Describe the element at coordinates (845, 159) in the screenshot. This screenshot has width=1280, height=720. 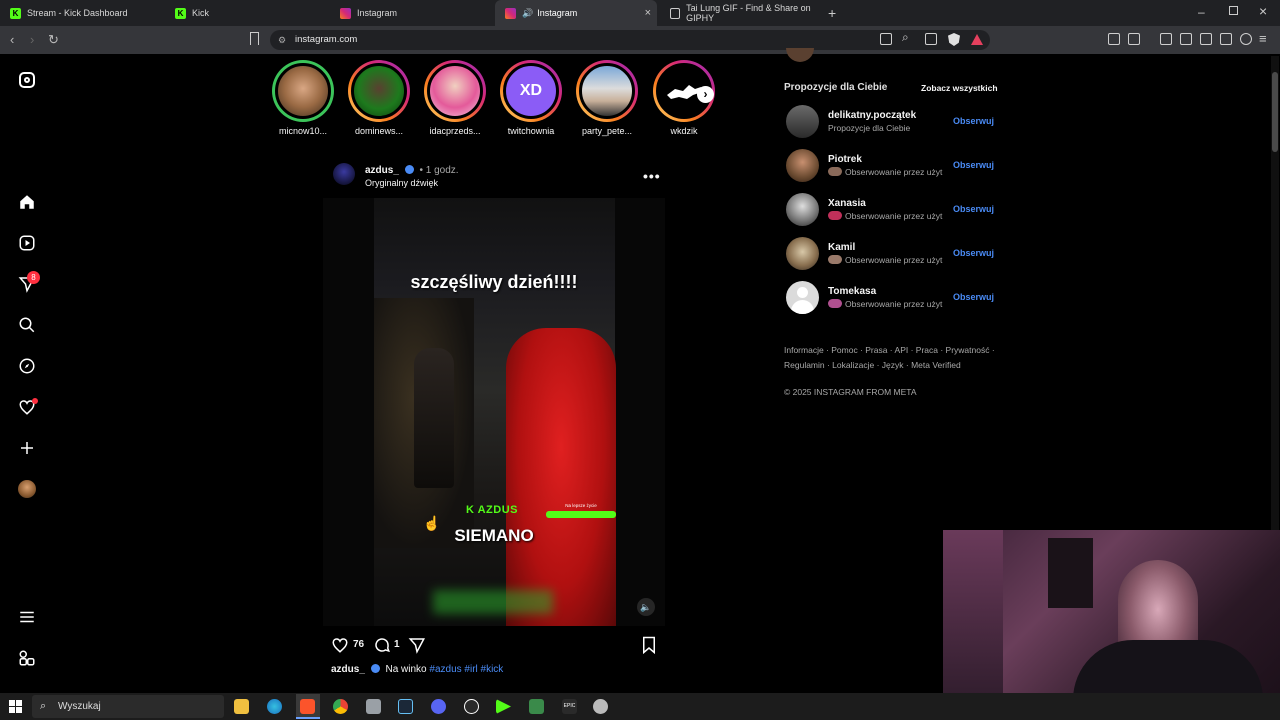
I see `suggestion-name: Piotrek` at that location.